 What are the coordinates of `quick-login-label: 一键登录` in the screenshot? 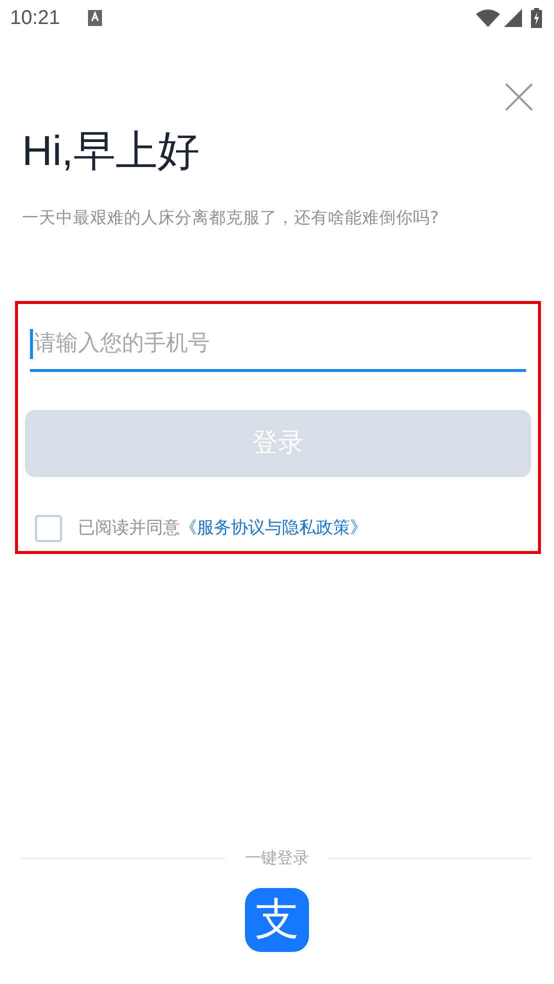 It's located at (277, 858).